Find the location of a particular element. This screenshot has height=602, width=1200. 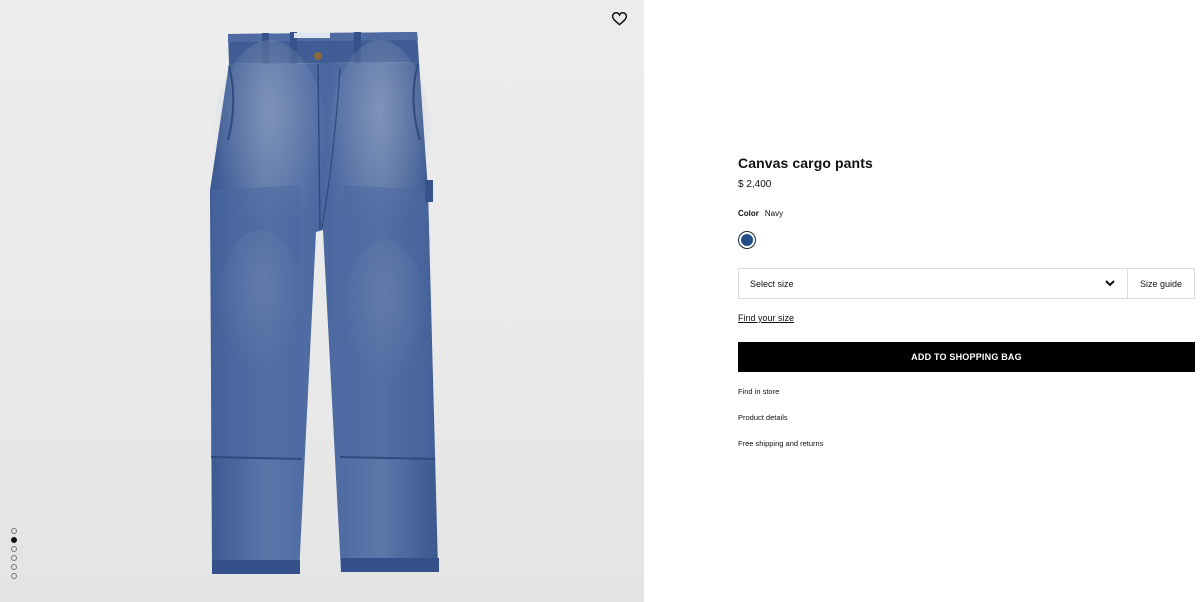

gallery-dot-active is located at coordinates (14, 540).